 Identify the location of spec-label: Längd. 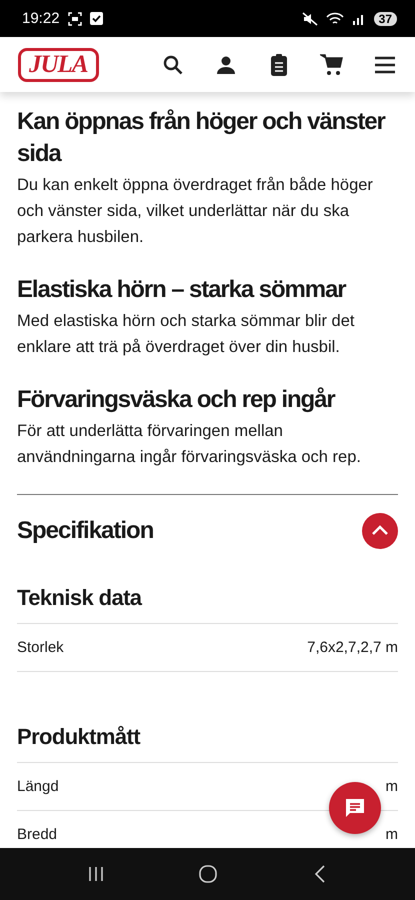
(38, 786).